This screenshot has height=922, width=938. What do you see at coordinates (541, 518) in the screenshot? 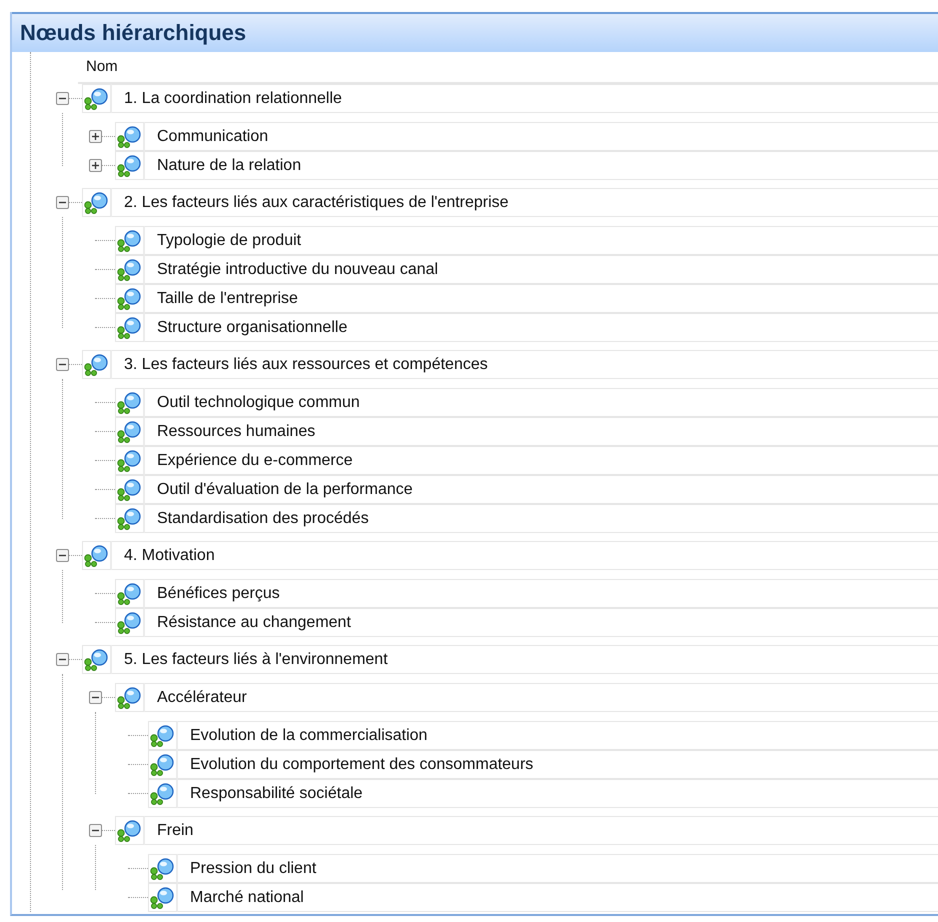
I see `tree-item: Standardisation des procédés` at bounding box center [541, 518].